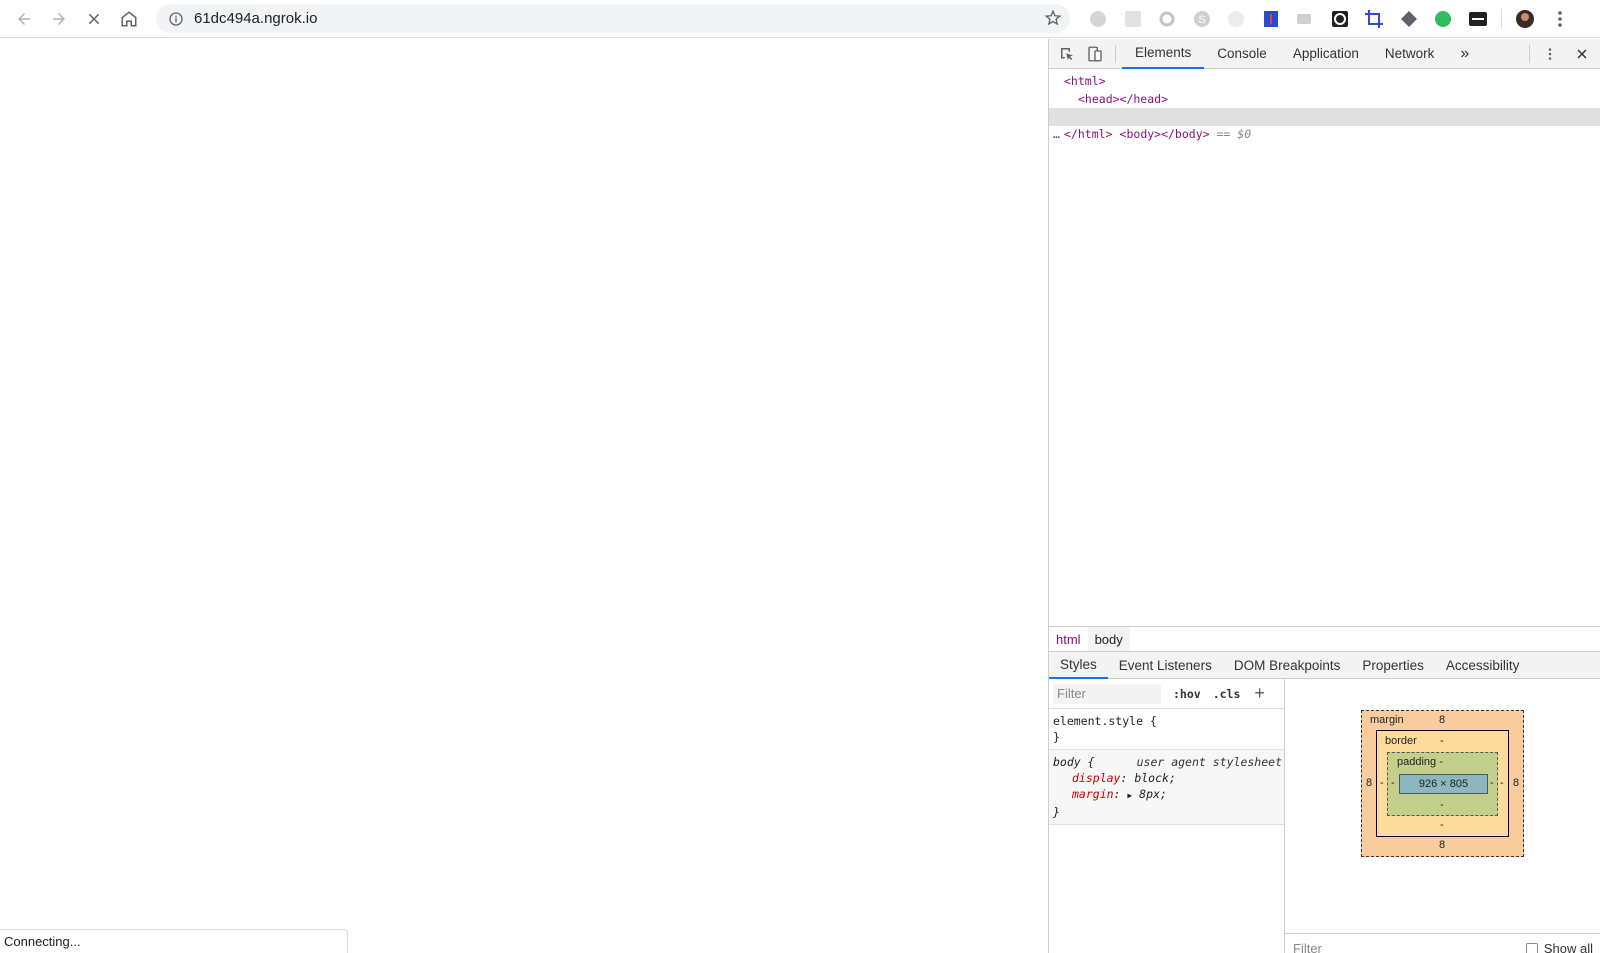 This screenshot has height=953, width=1600. Describe the element at coordinates (1483, 665) in the screenshot. I see `tab-accessibility: Accessibility` at that location.